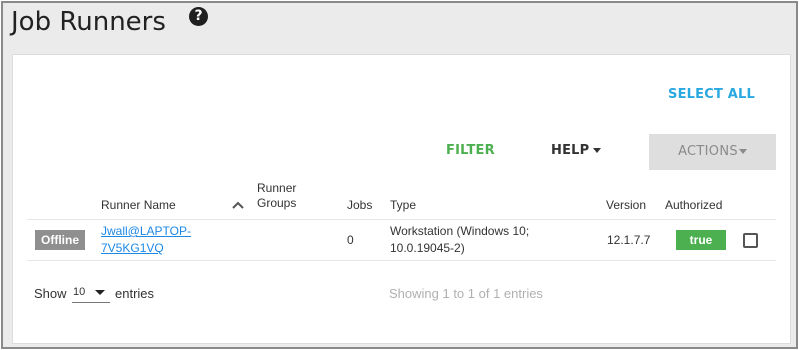 This screenshot has height=350, width=799. What do you see at coordinates (693, 205) in the screenshot?
I see `column-header-authorized: Authorized` at bounding box center [693, 205].